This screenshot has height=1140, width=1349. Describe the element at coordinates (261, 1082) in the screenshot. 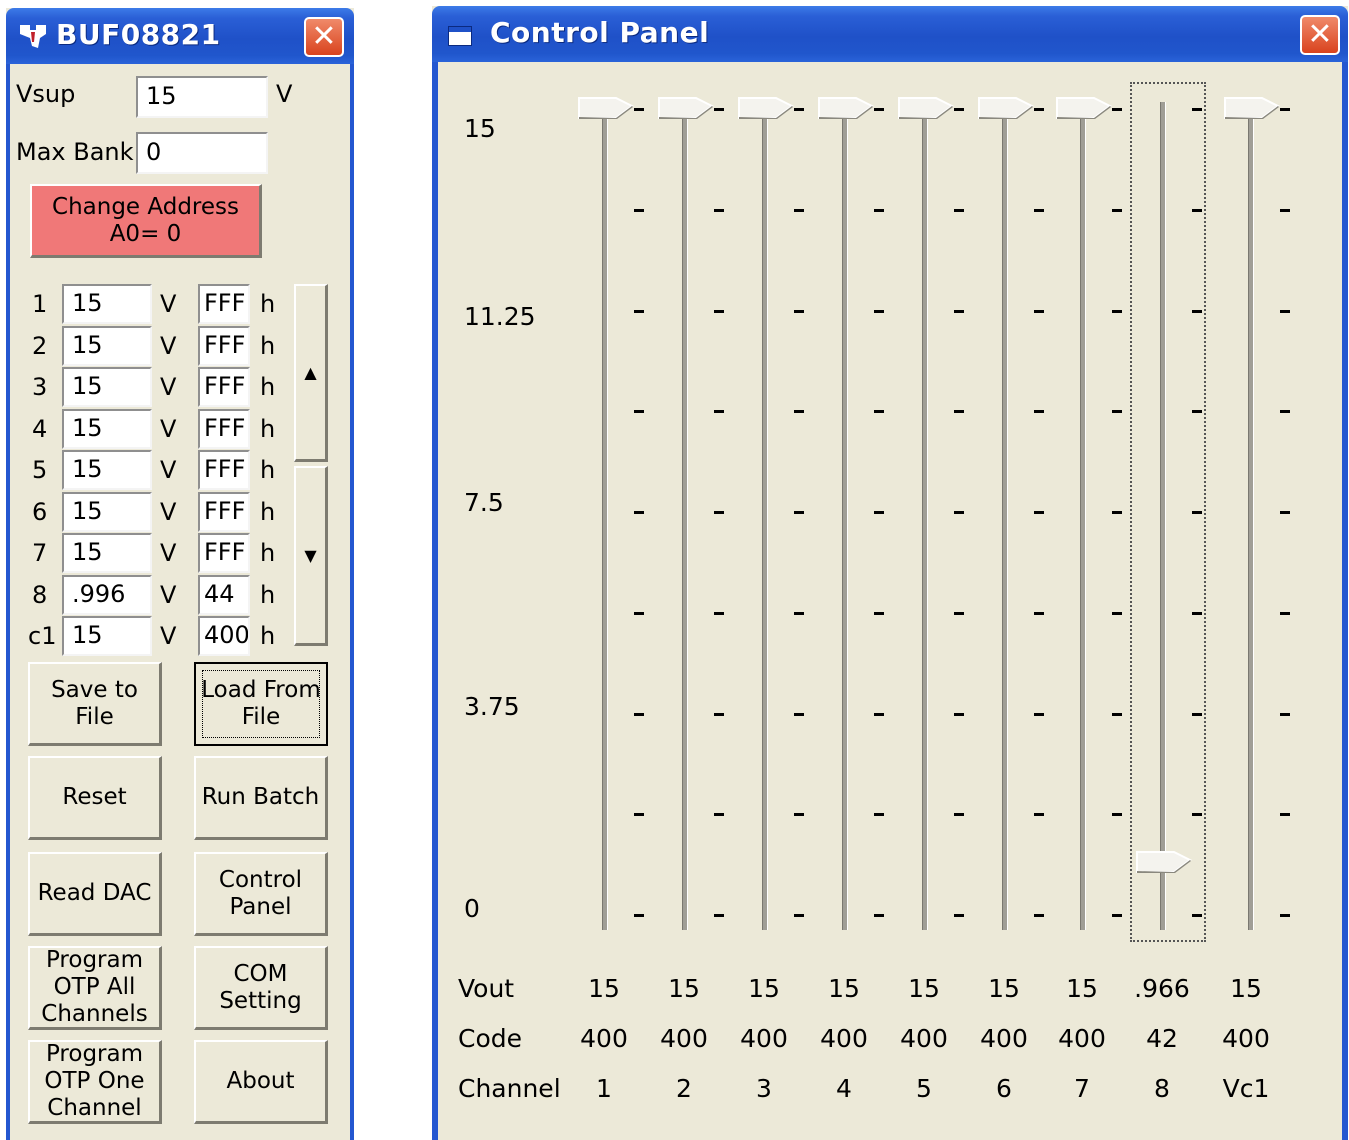

I see `about-button: About` at that location.